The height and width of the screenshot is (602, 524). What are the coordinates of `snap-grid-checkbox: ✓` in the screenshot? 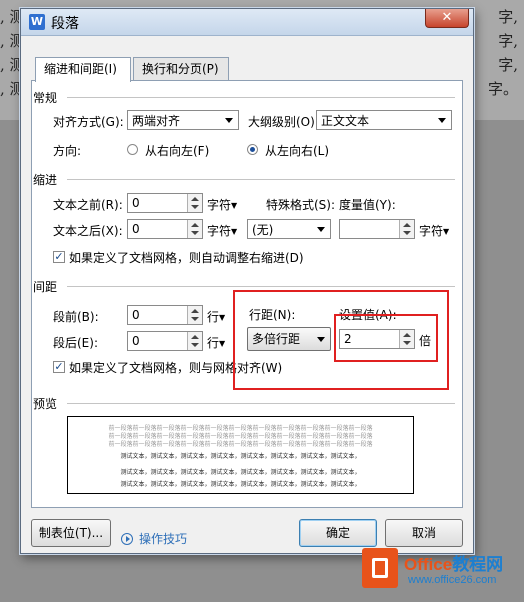 It's located at (59, 367).